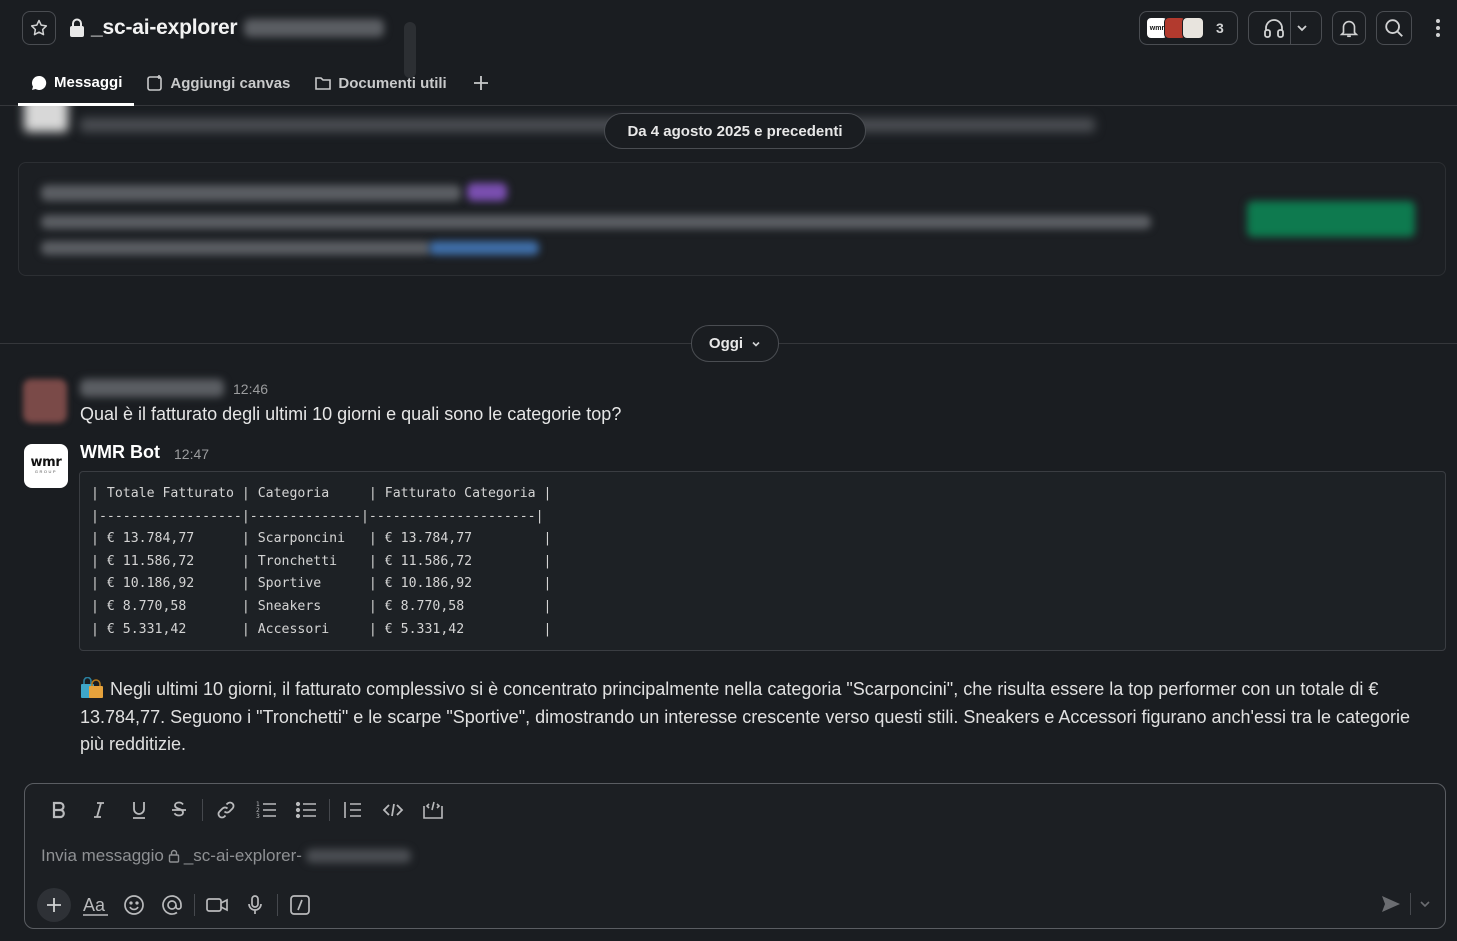  I want to click on plus-icon, so click(54, 905).